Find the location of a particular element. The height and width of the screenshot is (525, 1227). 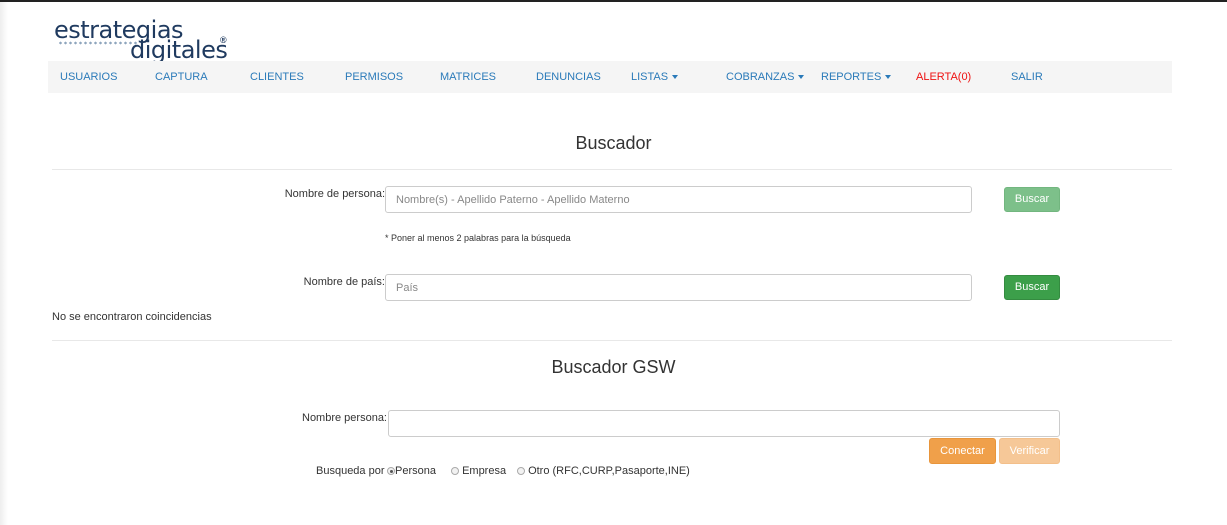

nav-reportes-dropdown: REPORTES is located at coordinates (856, 77).